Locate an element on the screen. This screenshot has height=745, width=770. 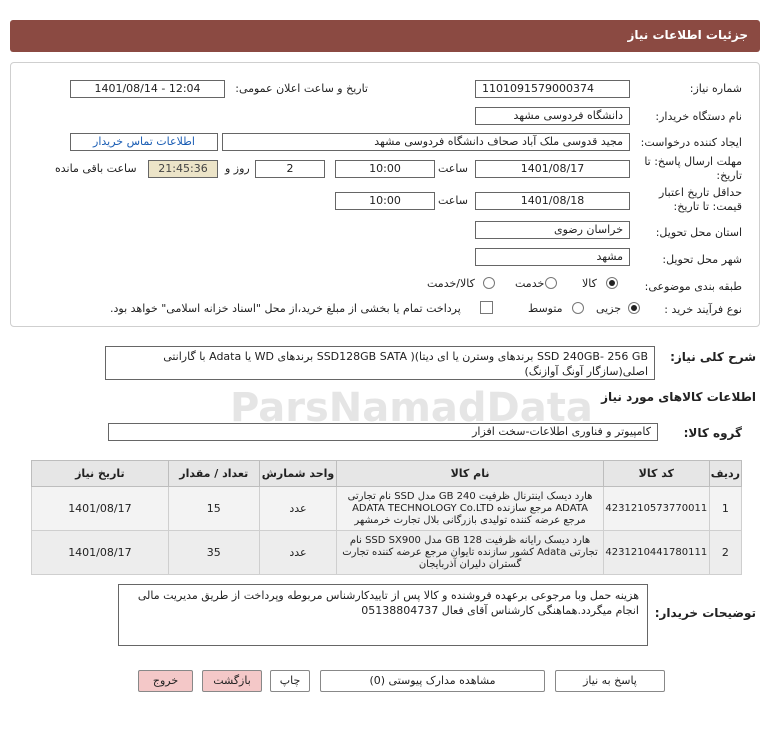
col-qty: تعداد / مقدار is located at coordinates (213, 473).